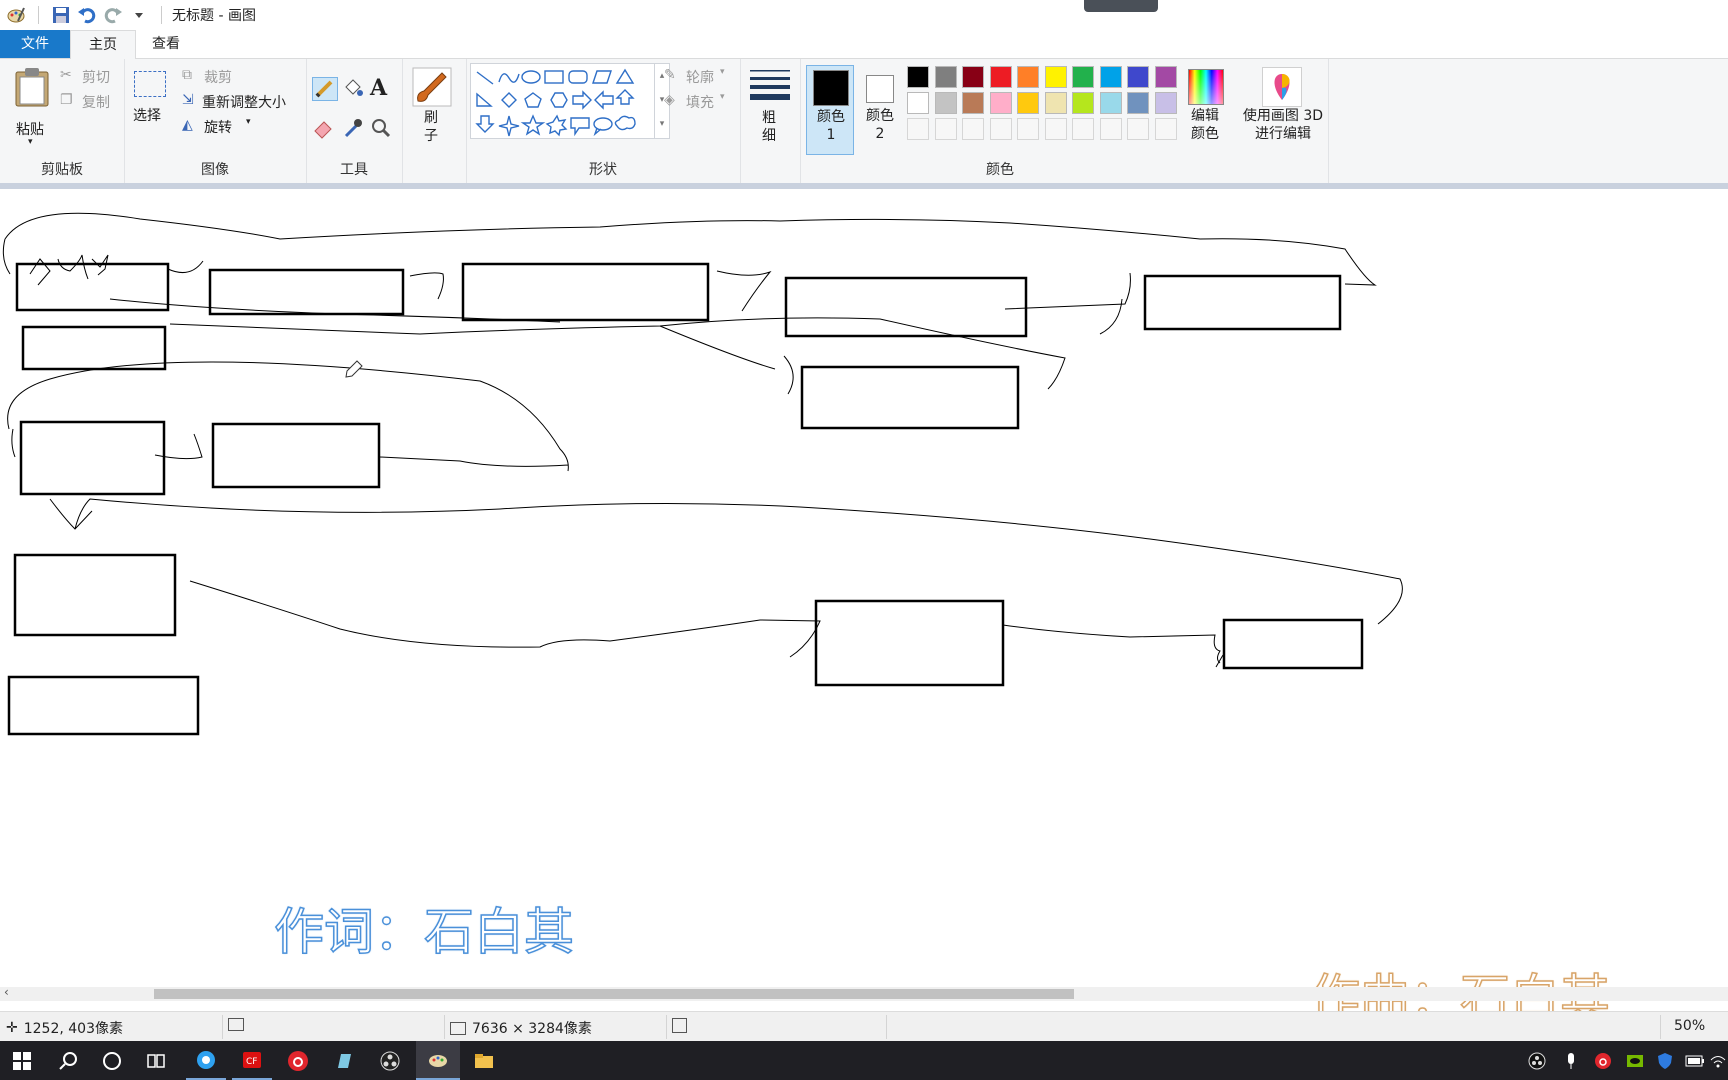 This screenshot has width=1728, height=1080. I want to click on magnifier-tool, so click(382, 129).